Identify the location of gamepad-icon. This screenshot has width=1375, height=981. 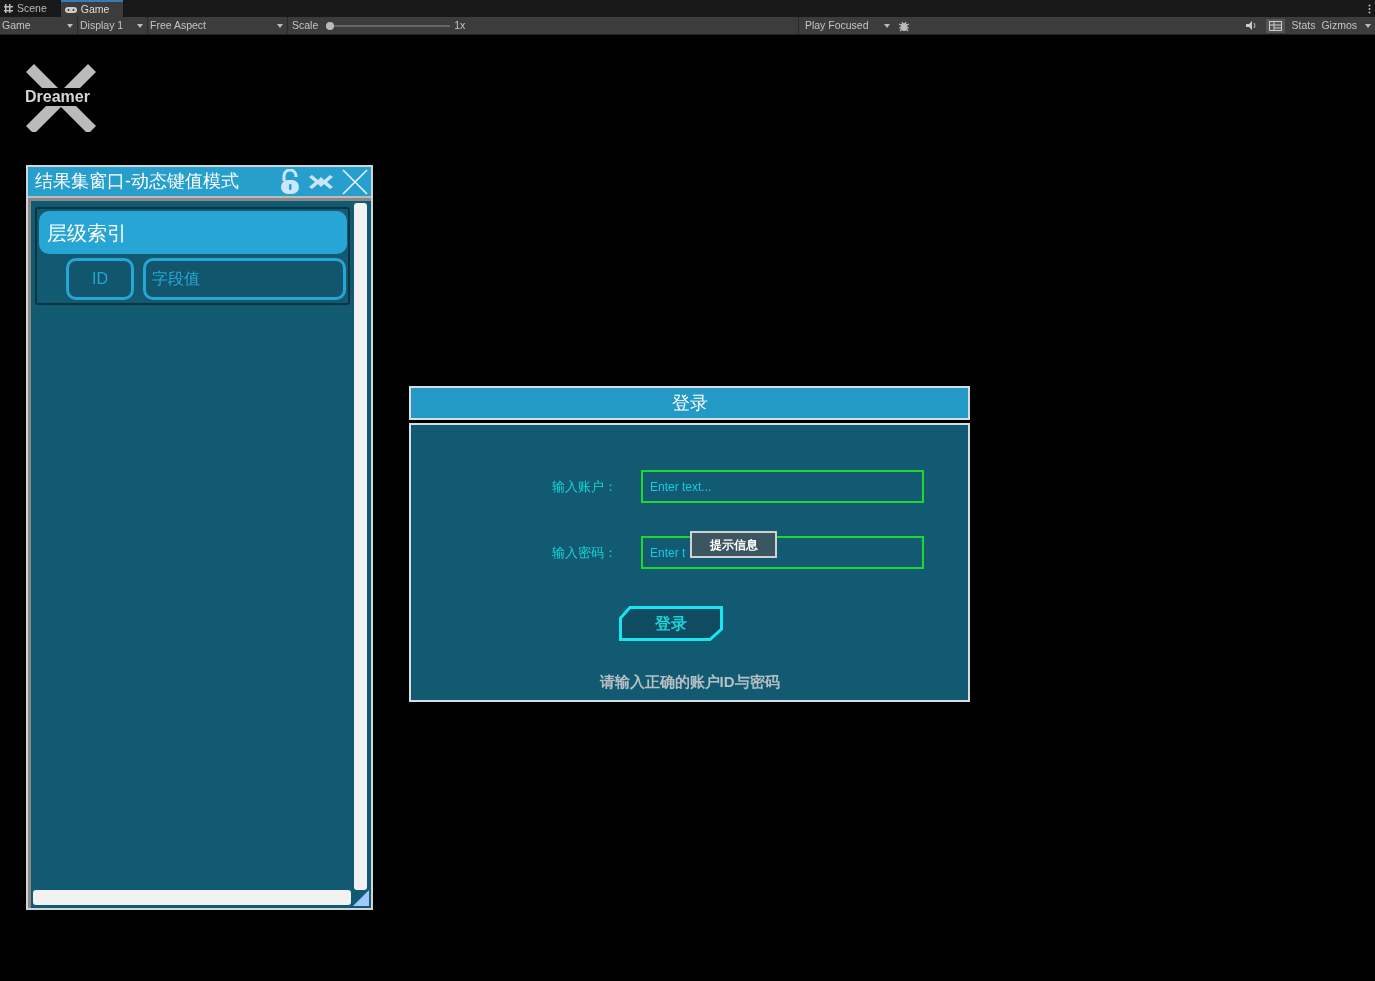
(70, 9).